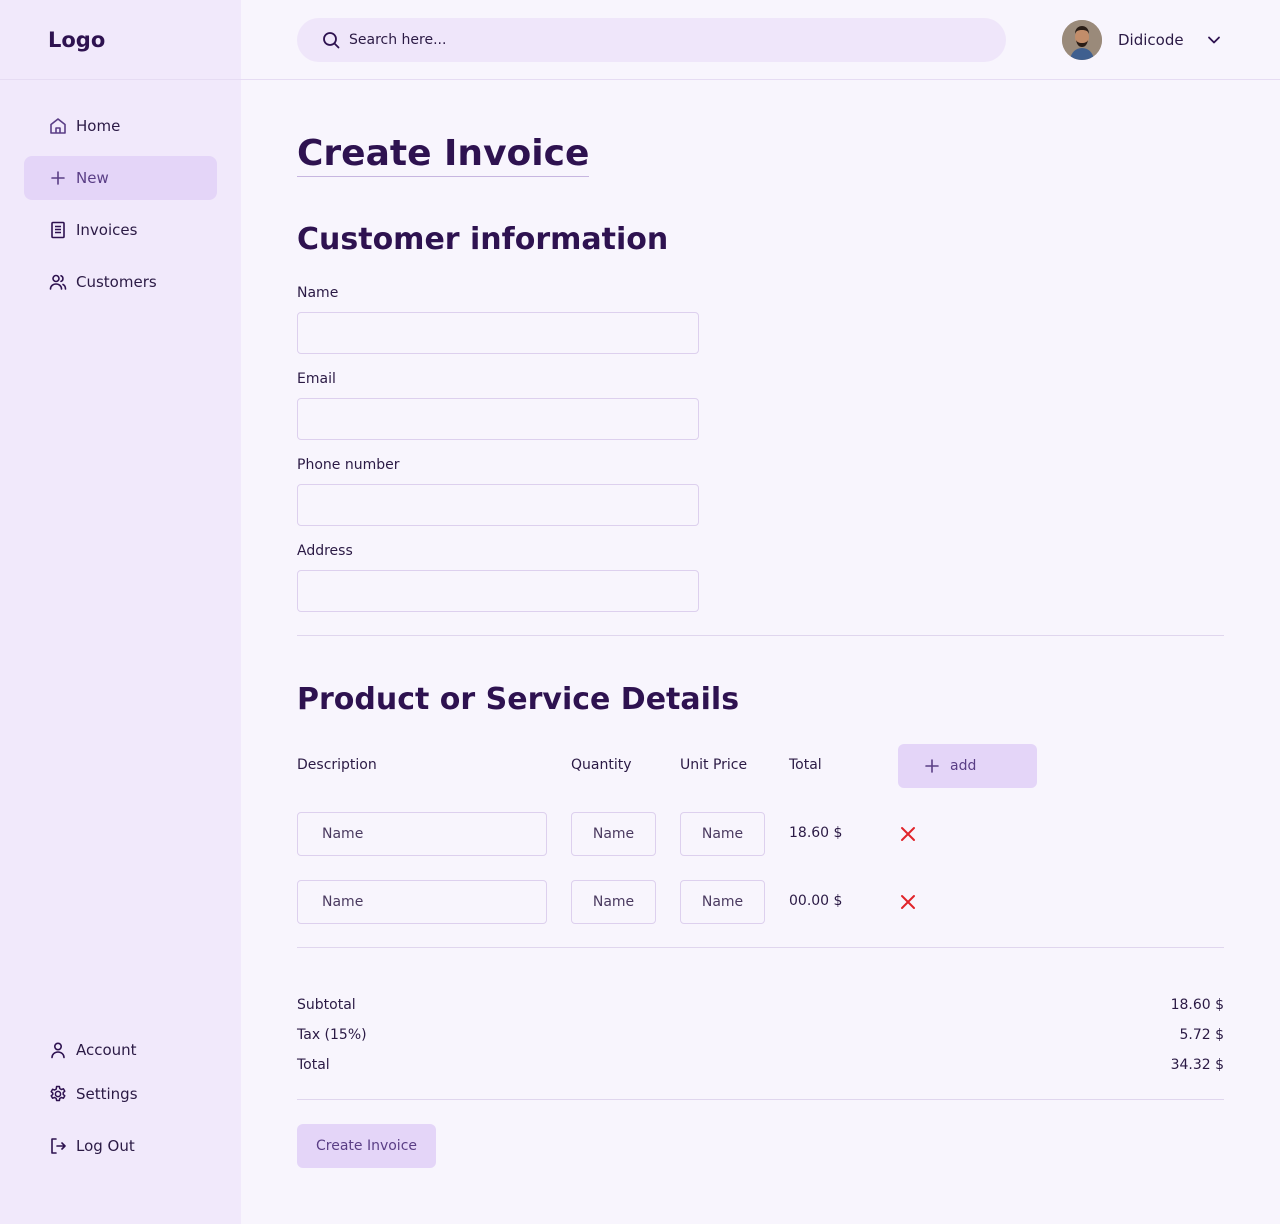 This screenshot has width=1280, height=1224. Describe the element at coordinates (1201, 1035) in the screenshot. I see `tax-value: 5.72 $` at that location.